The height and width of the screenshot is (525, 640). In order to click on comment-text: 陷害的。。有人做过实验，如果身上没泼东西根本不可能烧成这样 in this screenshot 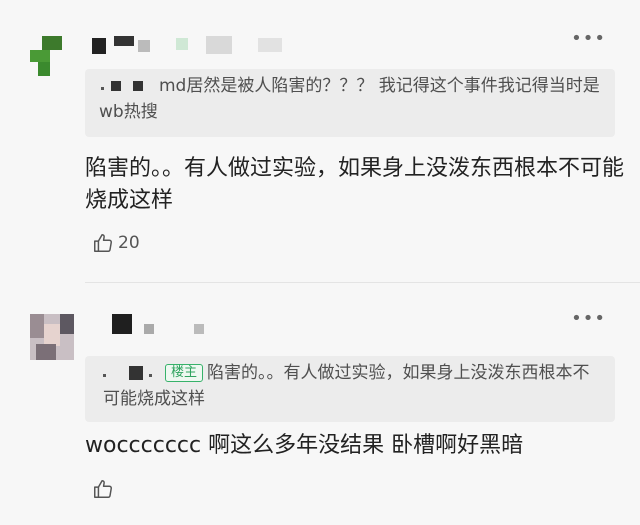, I will do `click(355, 184)`.